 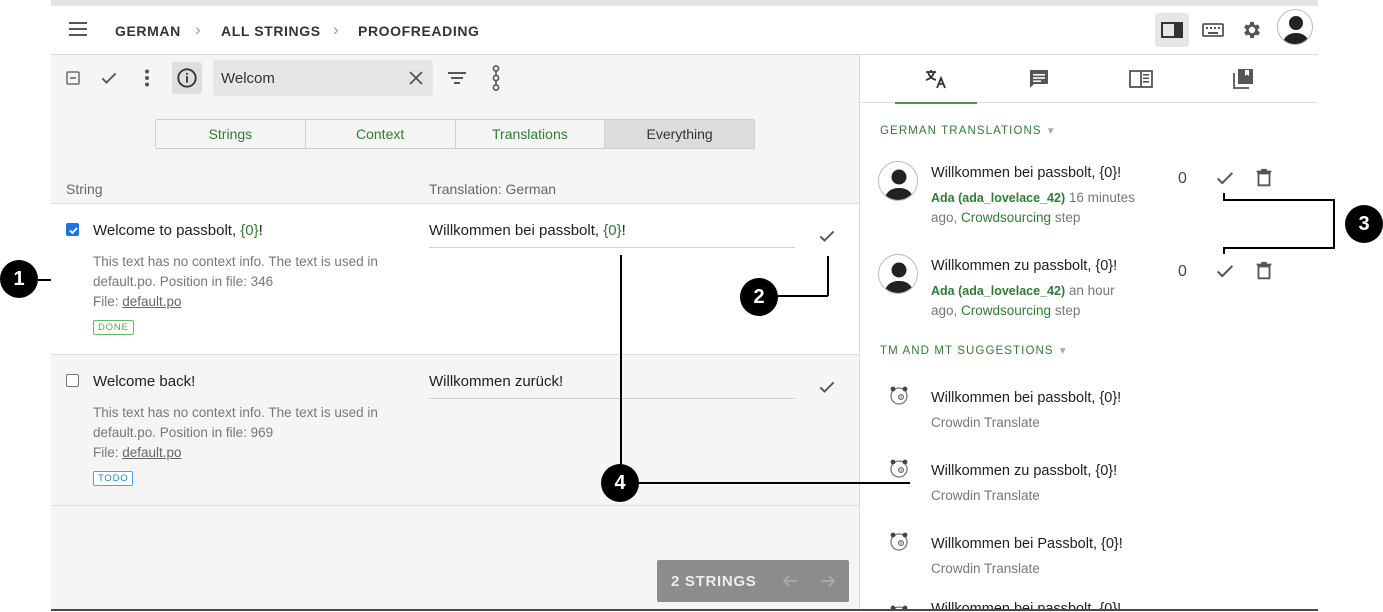 I want to click on search-scope-tabs: Strings Context Translations Everything, so click(x=455, y=134).